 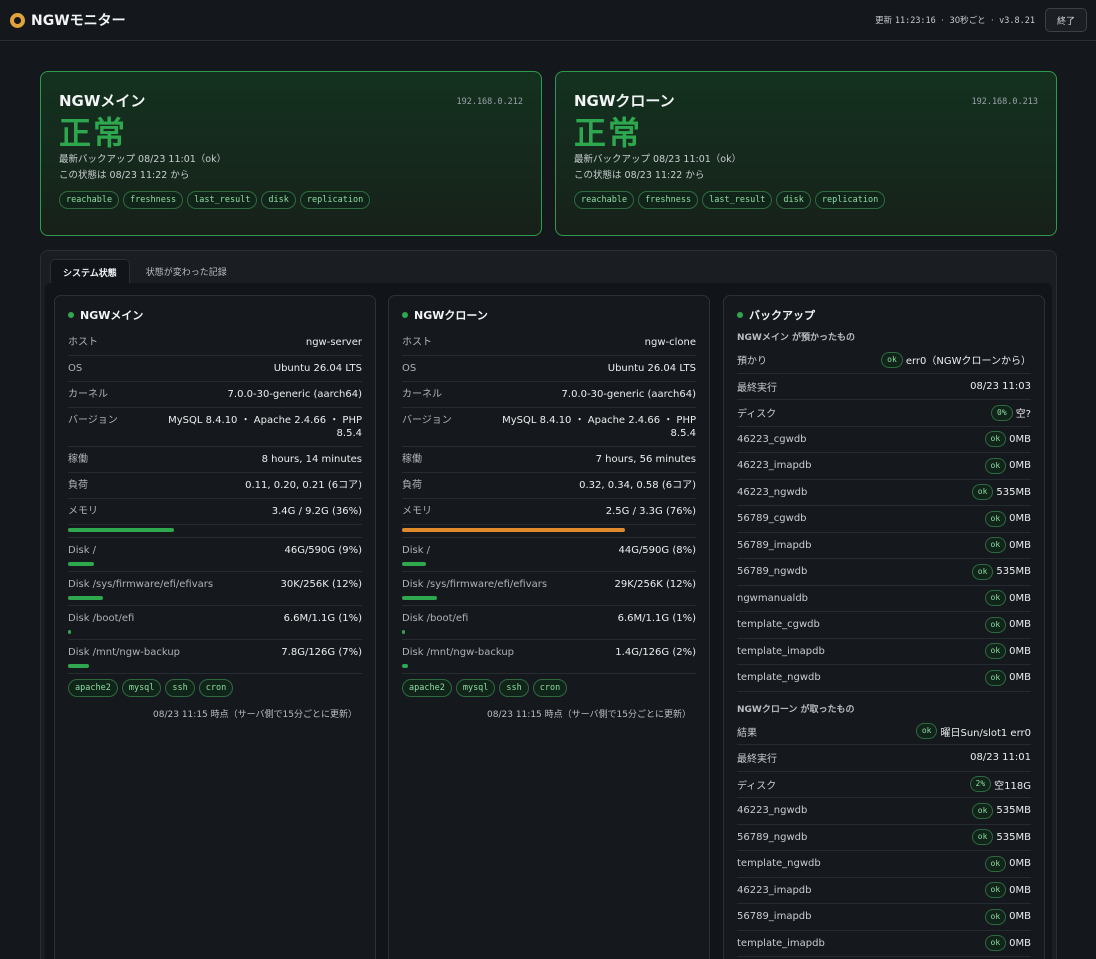 I want to click on backup-label: template_imapdb, so click(x=781, y=943).